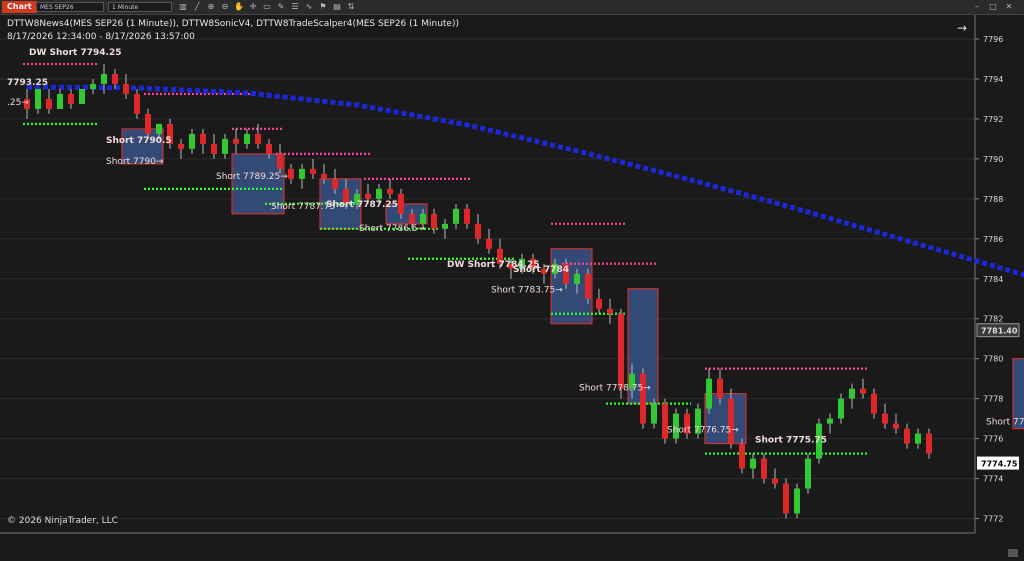  Describe the element at coordinates (75, 53) in the screenshot. I see `signal-label: DW Short 7794.25` at that location.